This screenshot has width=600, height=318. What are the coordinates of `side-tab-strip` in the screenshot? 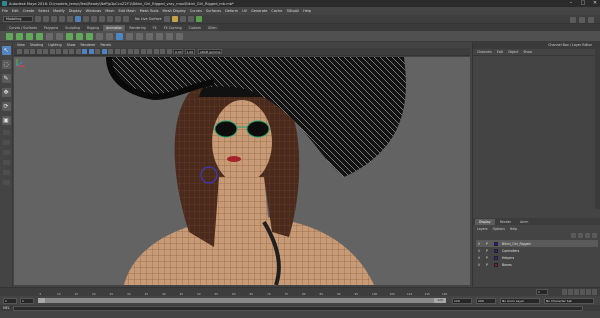 It's located at (597, 129).